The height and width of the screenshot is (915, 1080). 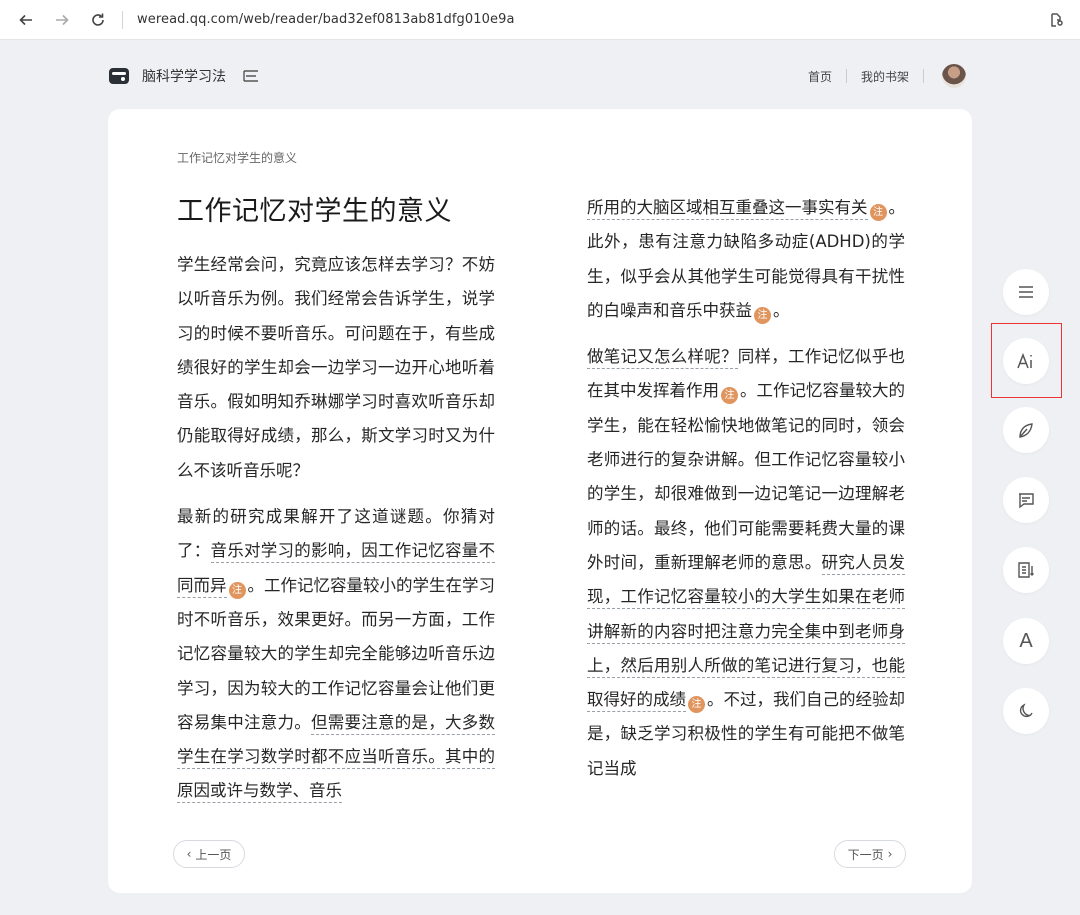 I want to click on forward-arrow-icon, so click(x=62, y=20).